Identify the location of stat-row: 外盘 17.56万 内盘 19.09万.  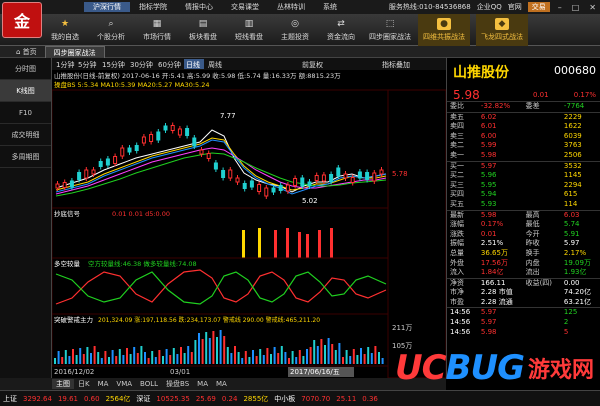
(523, 264).